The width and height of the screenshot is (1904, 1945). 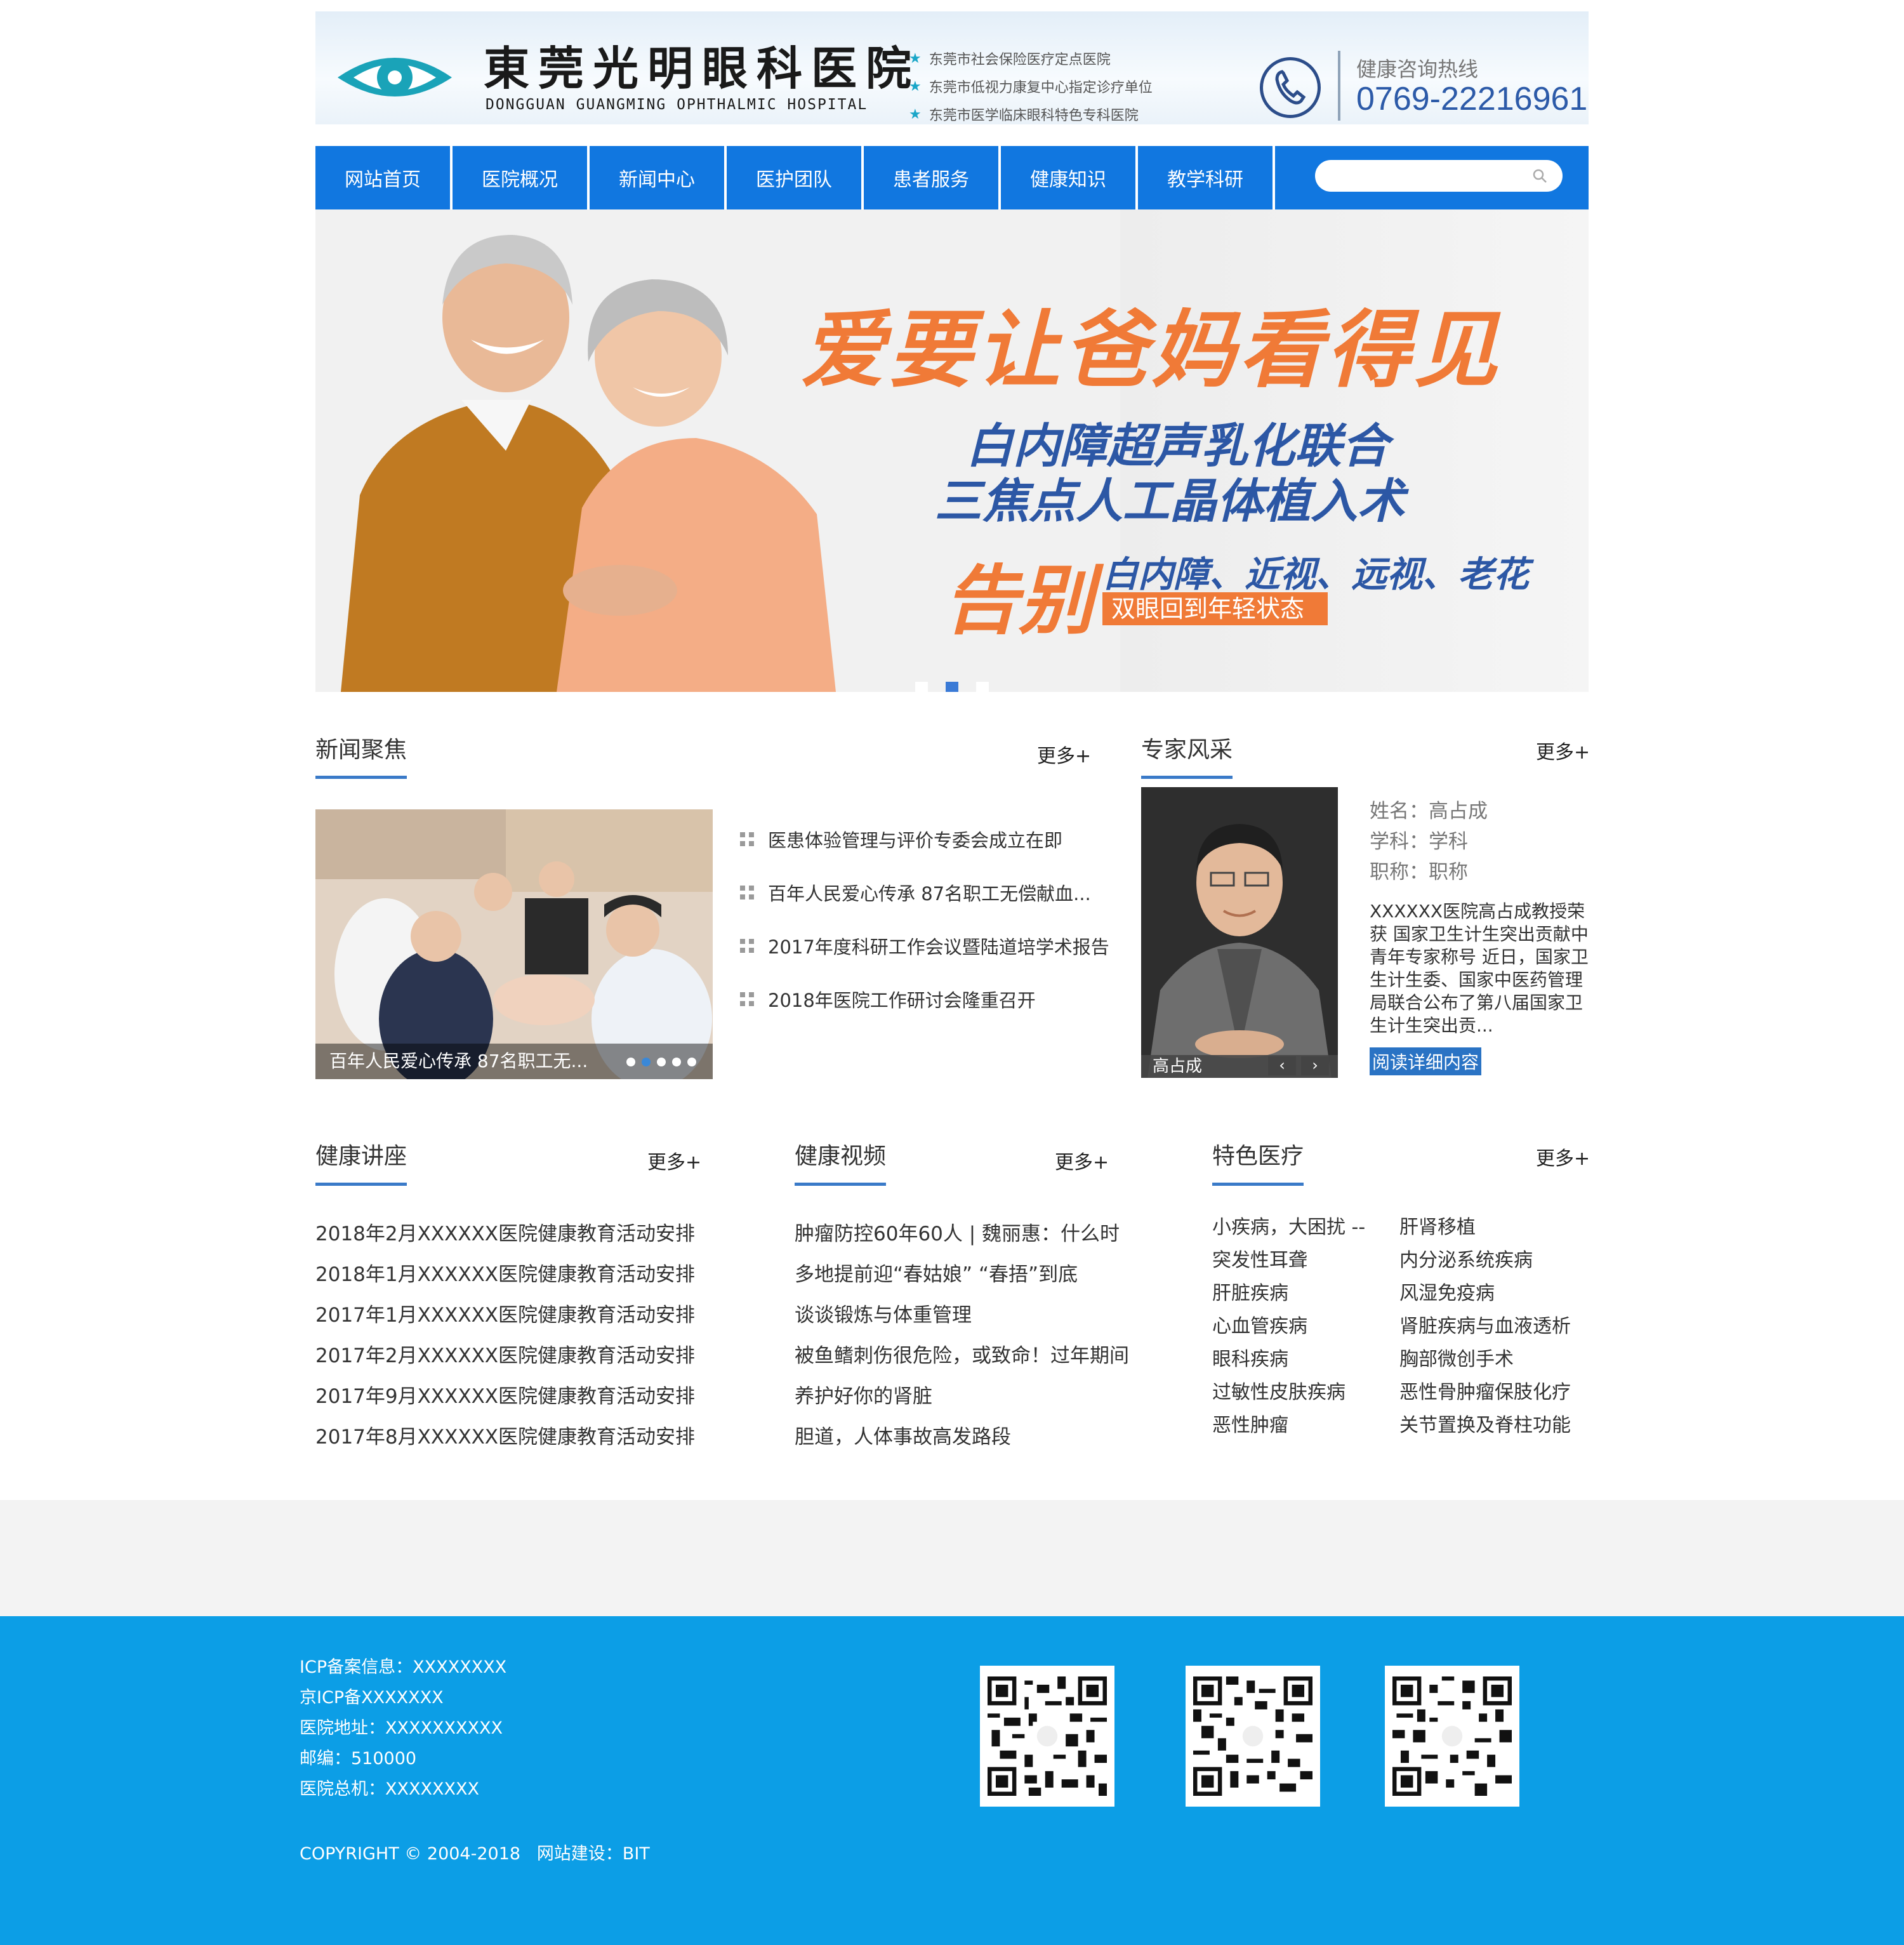 I want to click on lectures-section-title: 健康讲座, so click(x=361, y=1156).